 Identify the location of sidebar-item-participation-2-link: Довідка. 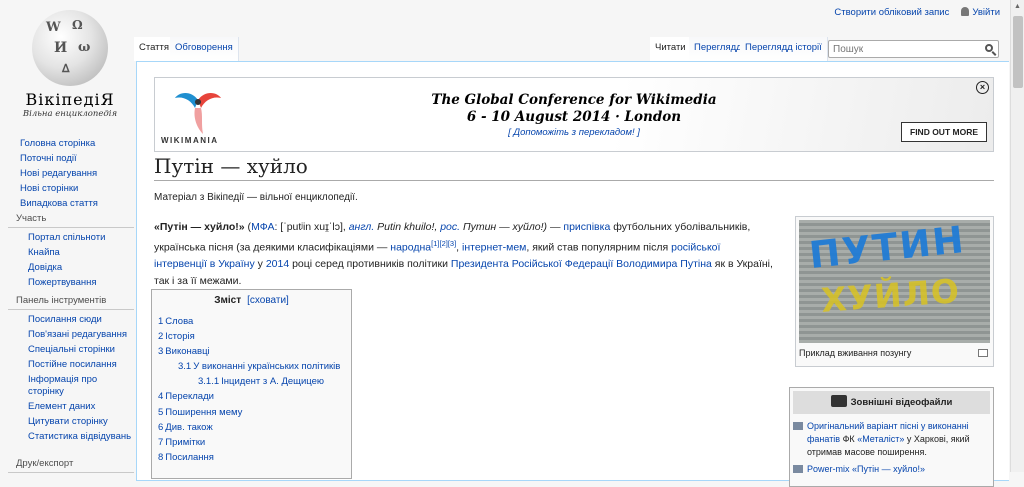
(45, 267).